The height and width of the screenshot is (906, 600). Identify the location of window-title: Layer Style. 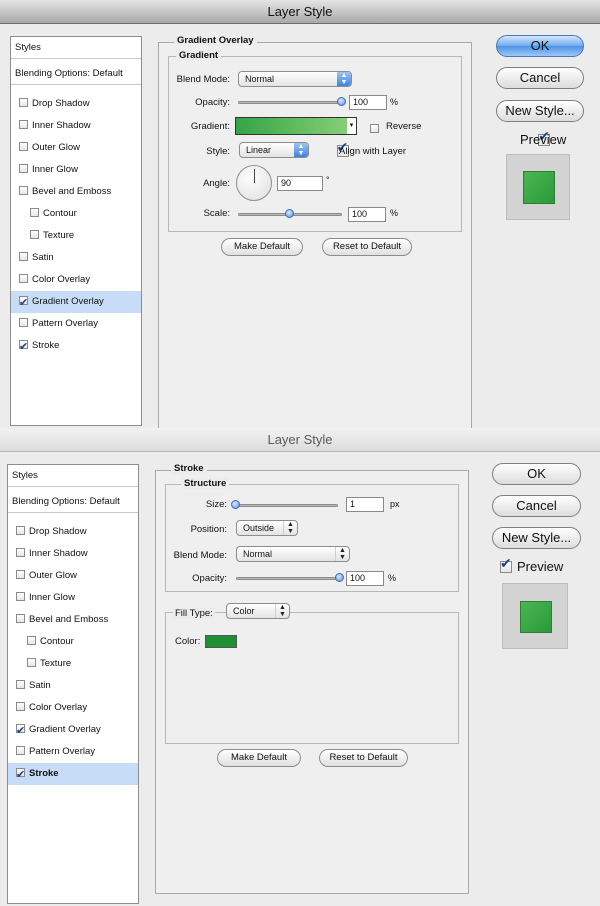
(300, 440).